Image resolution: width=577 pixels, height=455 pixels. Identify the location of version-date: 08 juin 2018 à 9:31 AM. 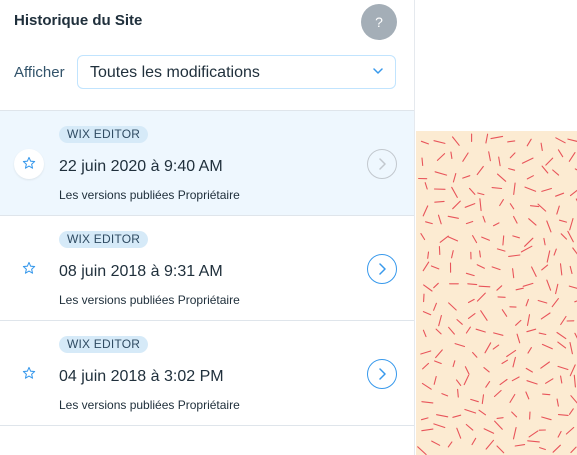
(141, 271).